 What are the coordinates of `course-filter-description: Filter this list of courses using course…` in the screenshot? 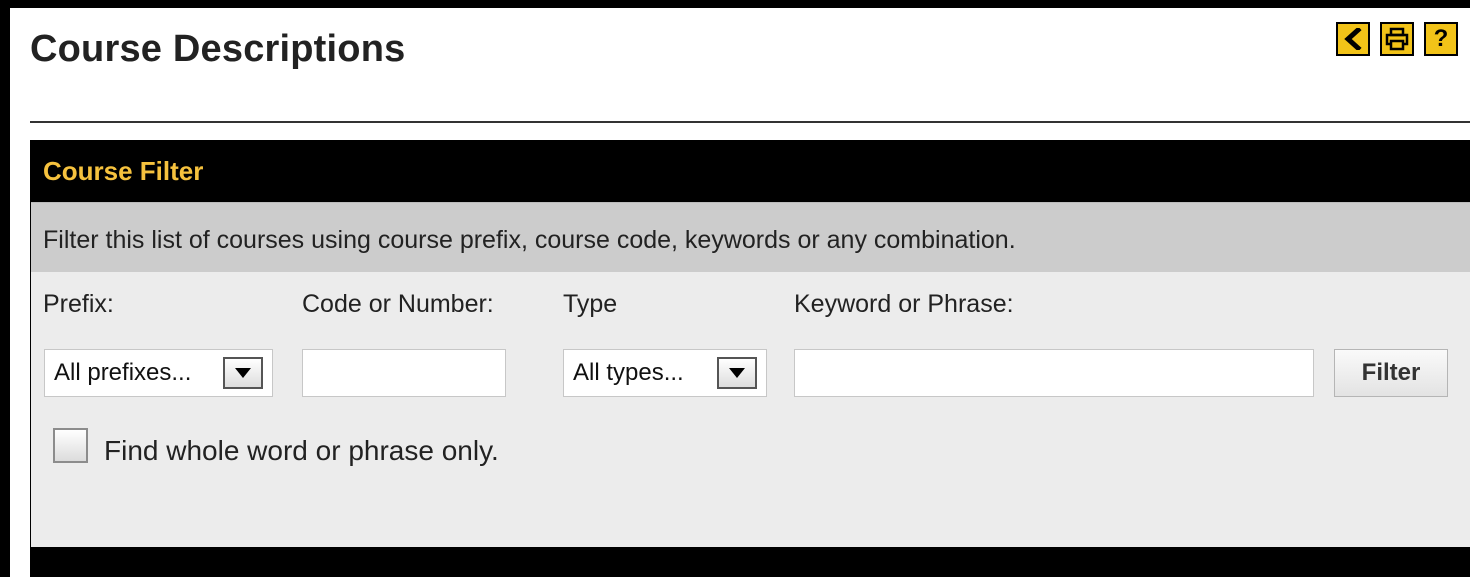 It's located at (750, 237).